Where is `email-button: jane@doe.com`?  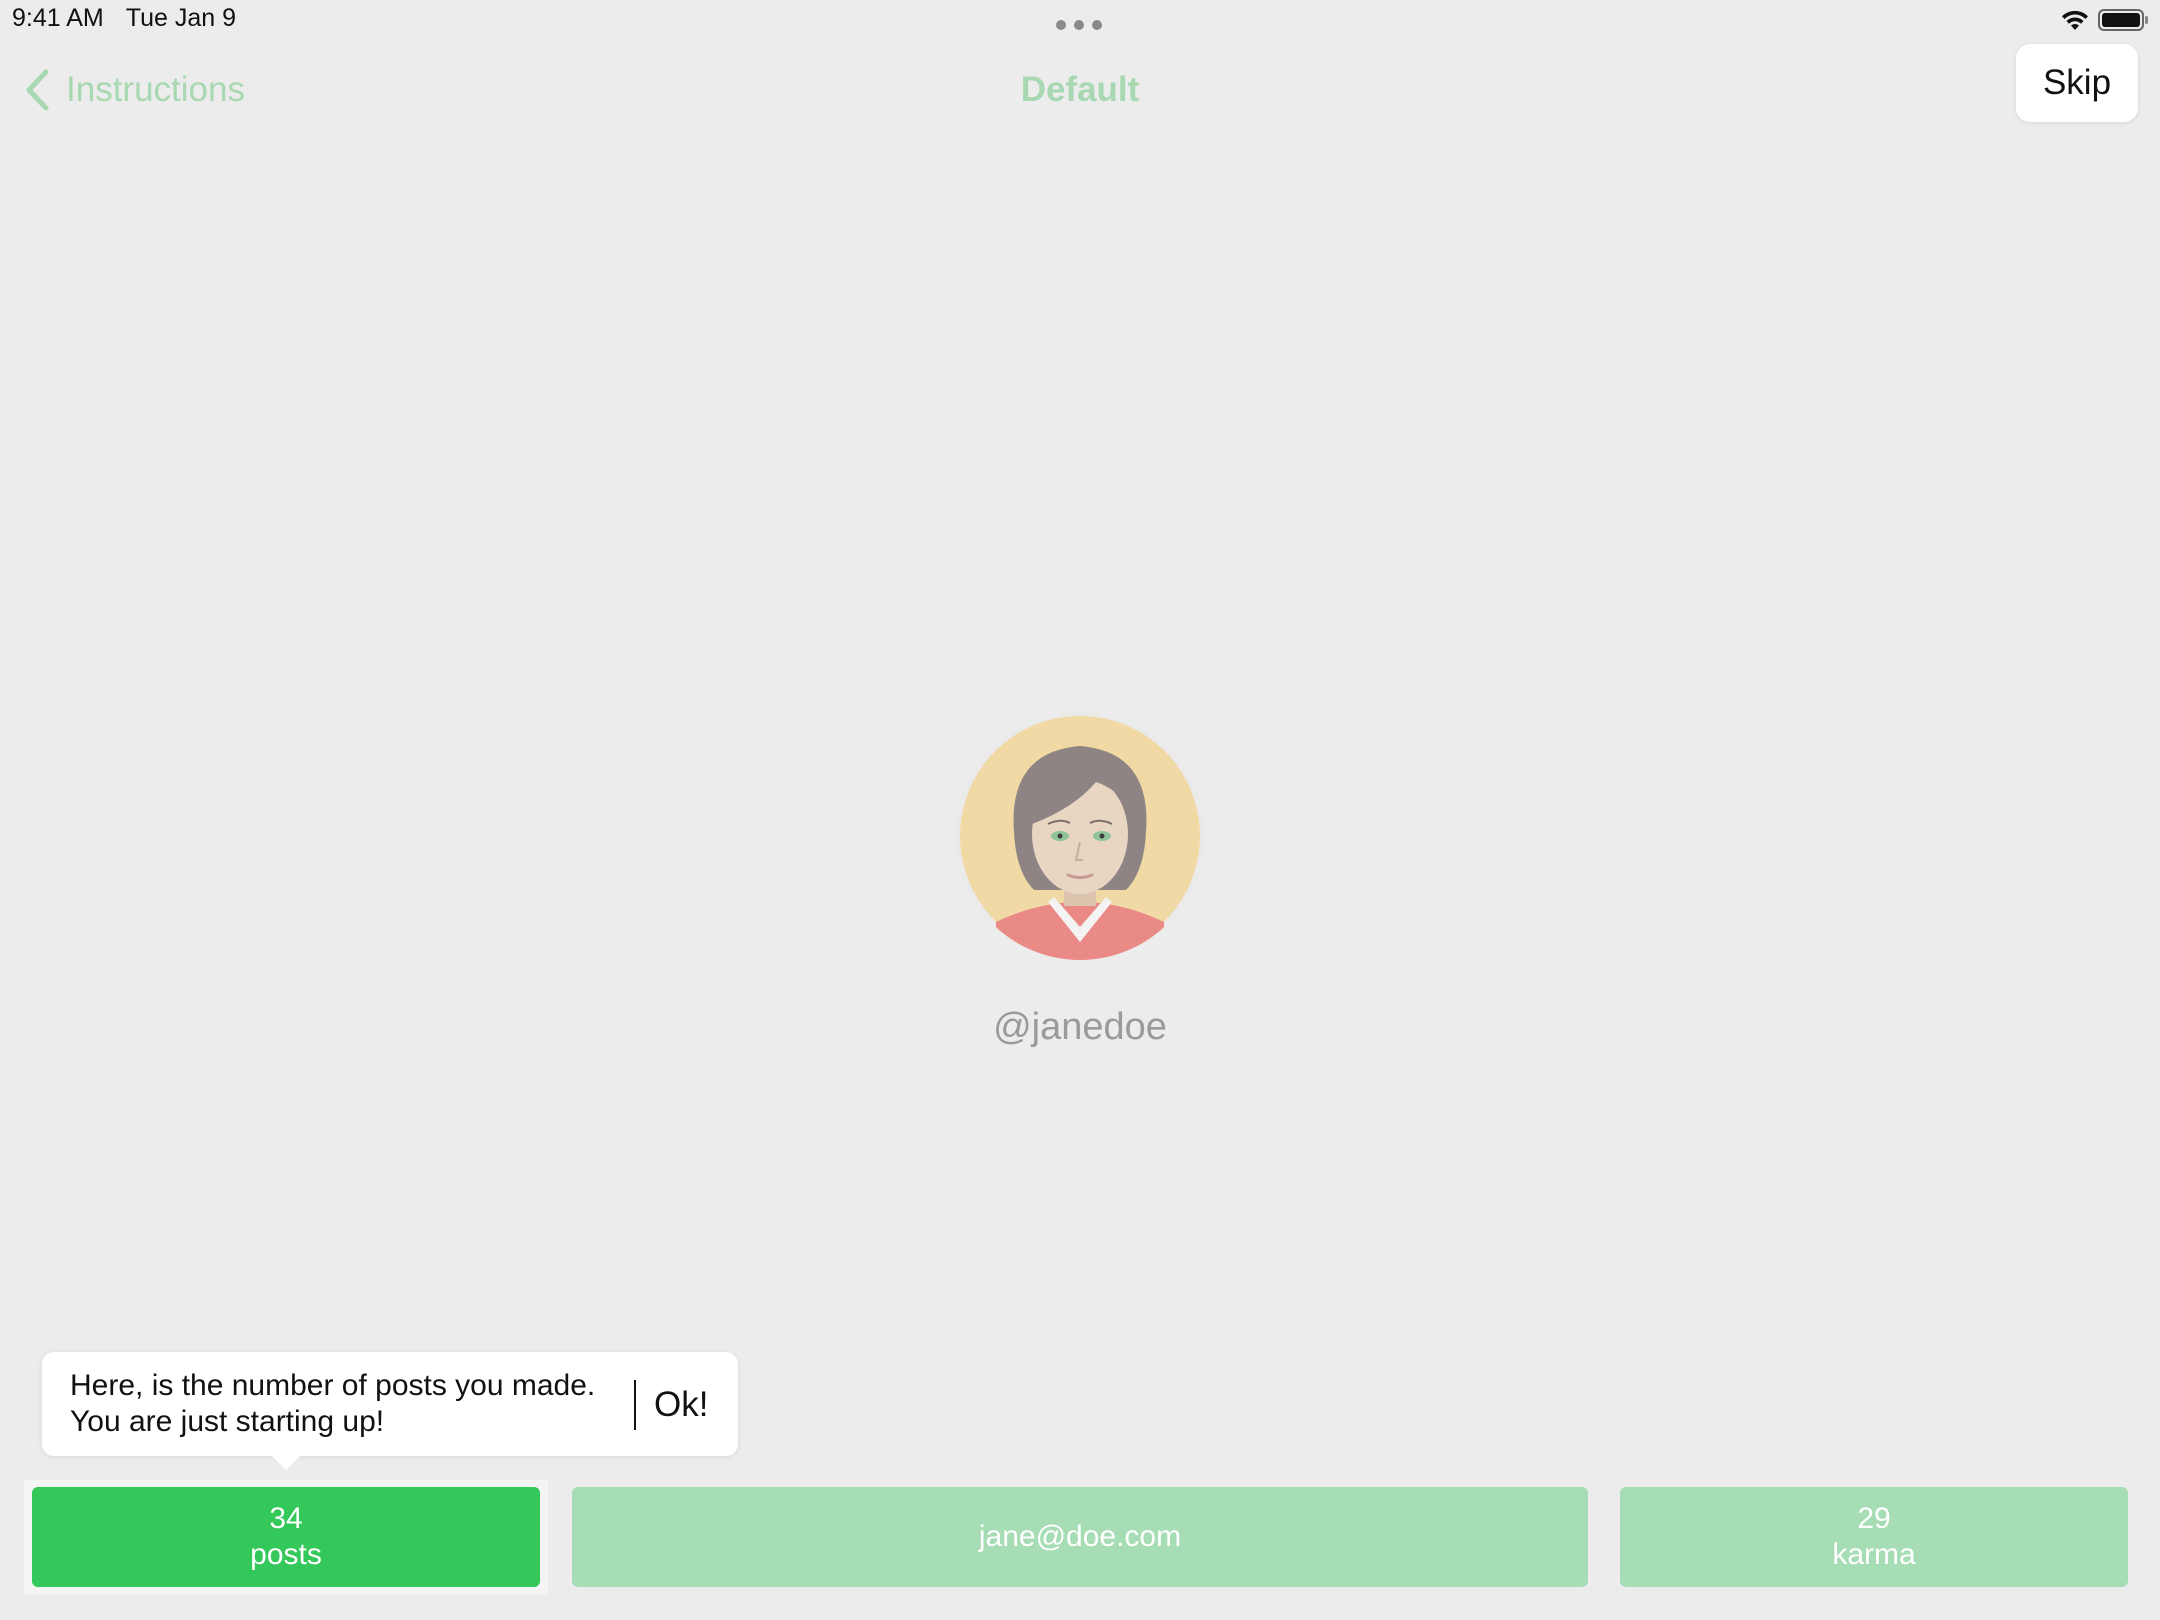 email-button: jane@doe.com is located at coordinates (1080, 1537).